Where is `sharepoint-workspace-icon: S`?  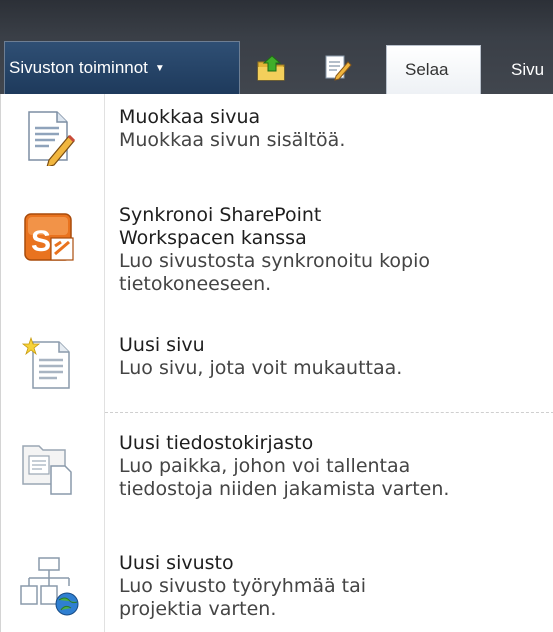
sharepoint-workspace-icon: S is located at coordinates (49, 237).